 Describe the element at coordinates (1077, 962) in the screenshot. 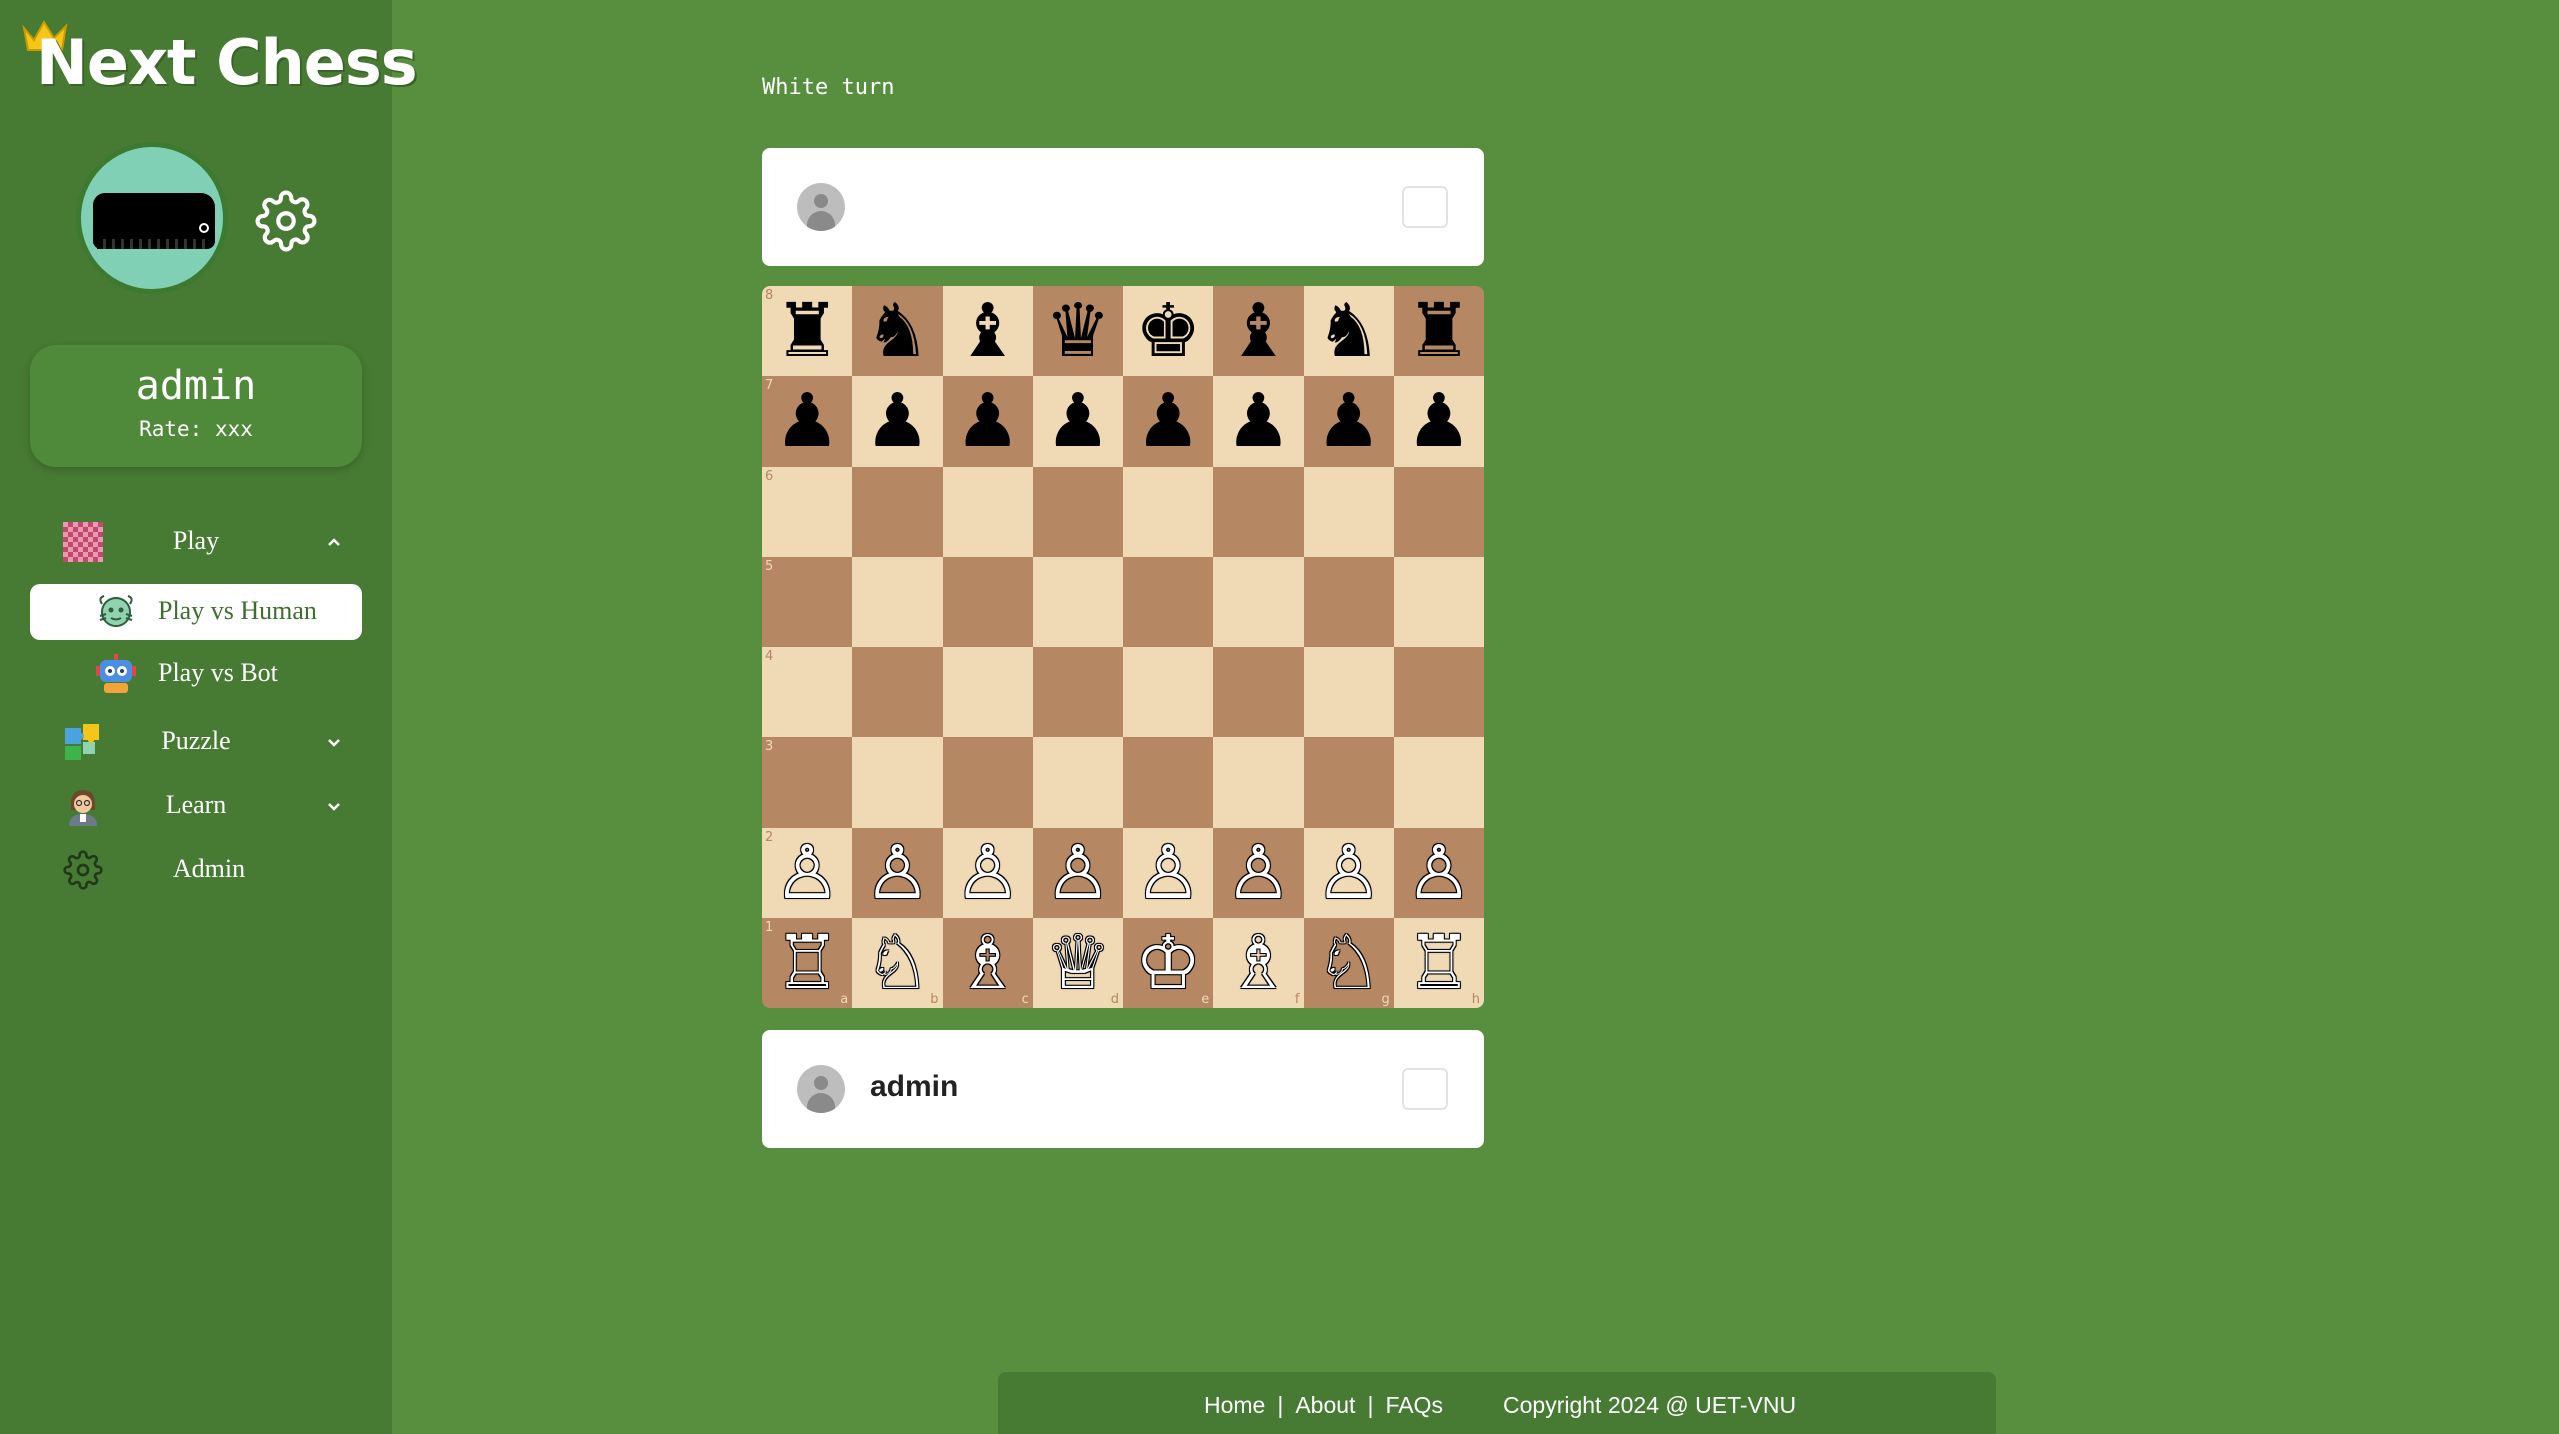

I see `board-square-d1: d ♕` at that location.